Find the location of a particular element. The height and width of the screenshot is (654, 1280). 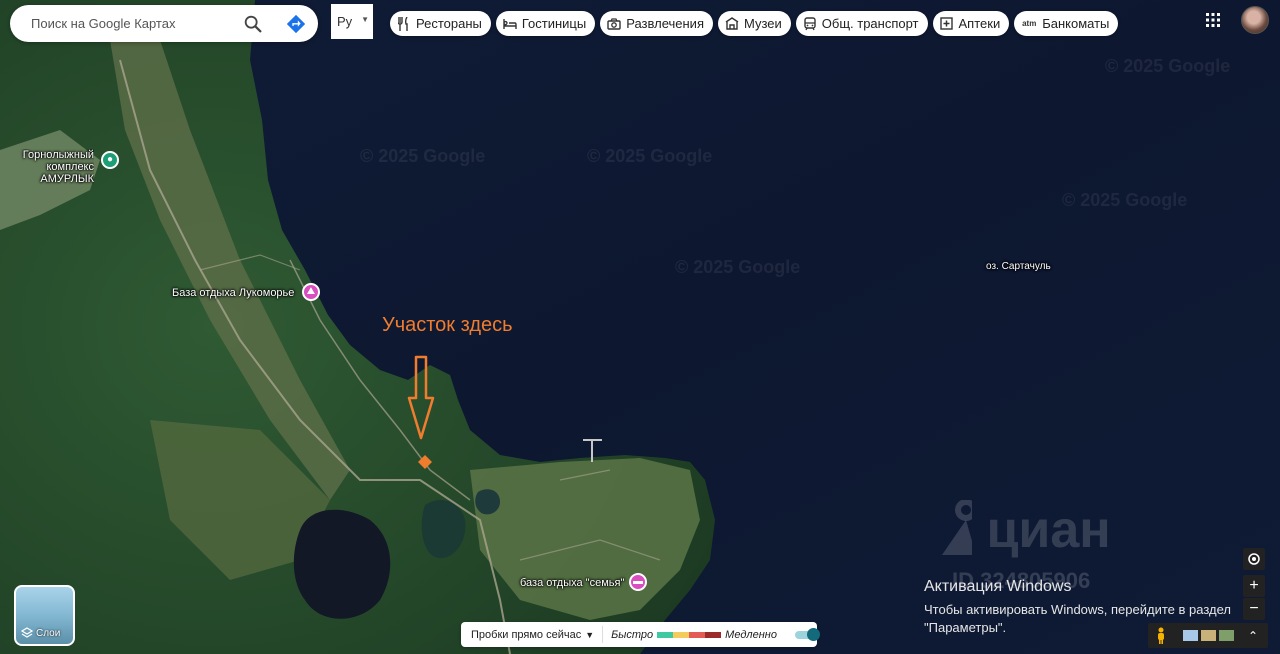

traffic-fast-label: Быстро is located at coordinates (632, 634).